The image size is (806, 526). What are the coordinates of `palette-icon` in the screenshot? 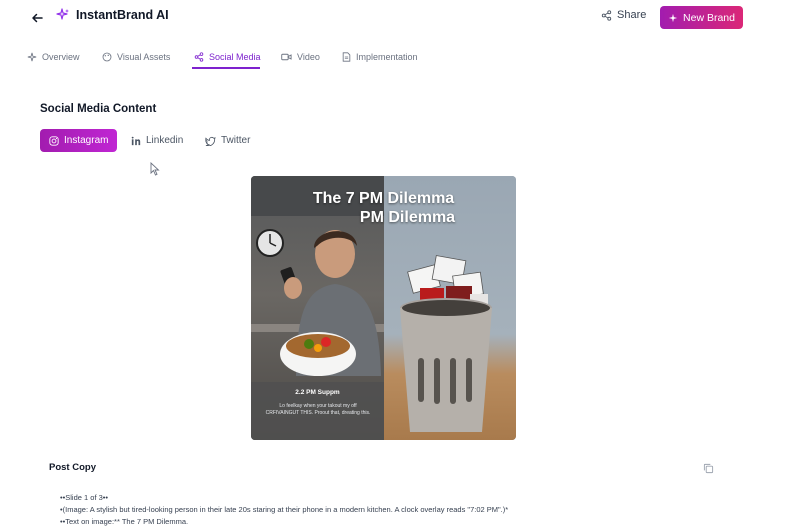 It's located at (107, 57).